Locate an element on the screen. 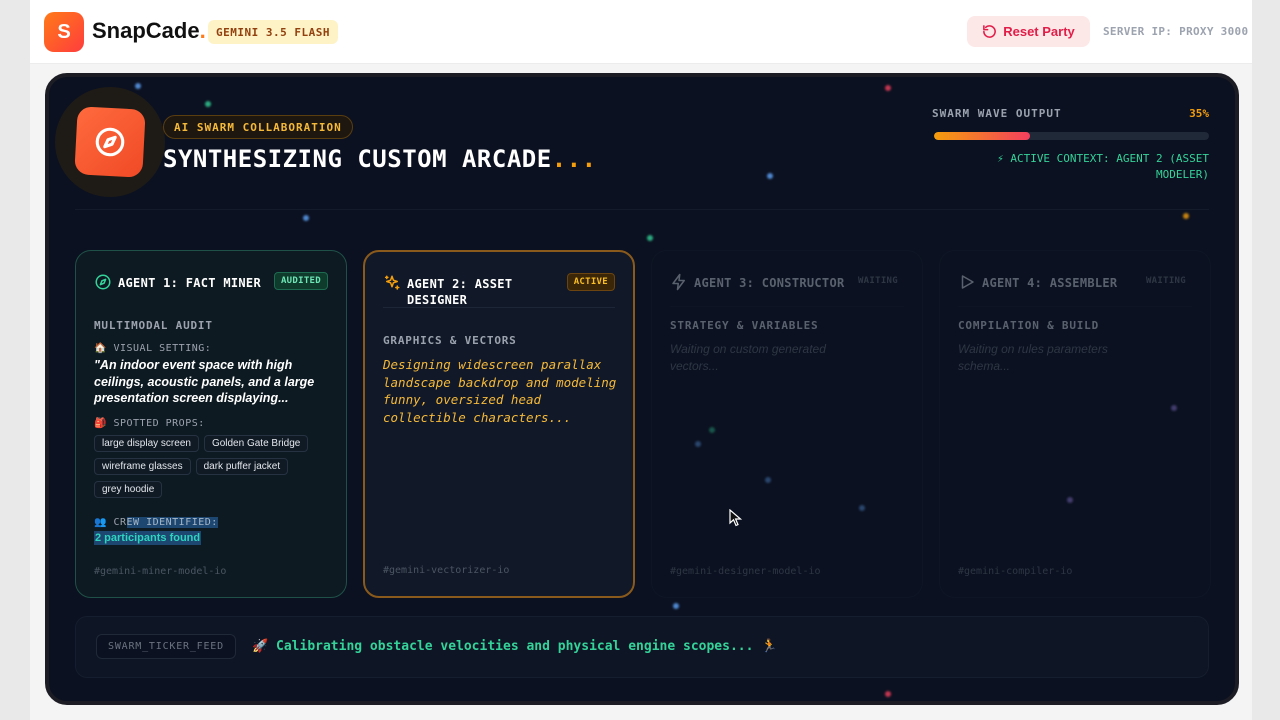  play-icon is located at coordinates (967, 282).